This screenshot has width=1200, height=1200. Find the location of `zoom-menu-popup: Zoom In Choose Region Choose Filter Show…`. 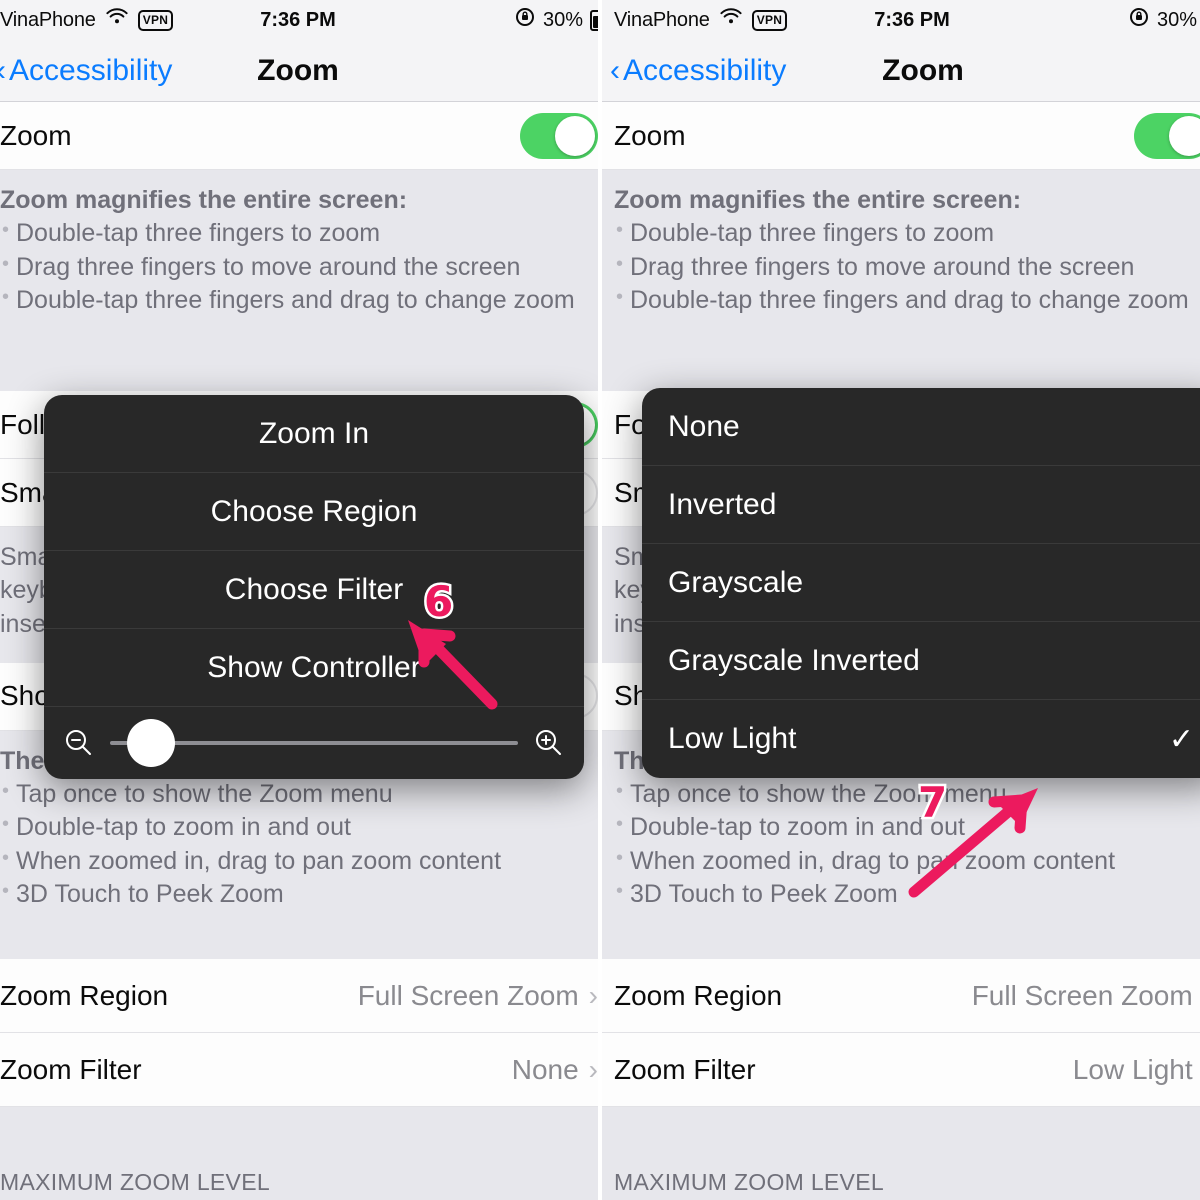

zoom-menu-popup: Zoom In Choose Region Choose Filter Show… is located at coordinates (314, 587).